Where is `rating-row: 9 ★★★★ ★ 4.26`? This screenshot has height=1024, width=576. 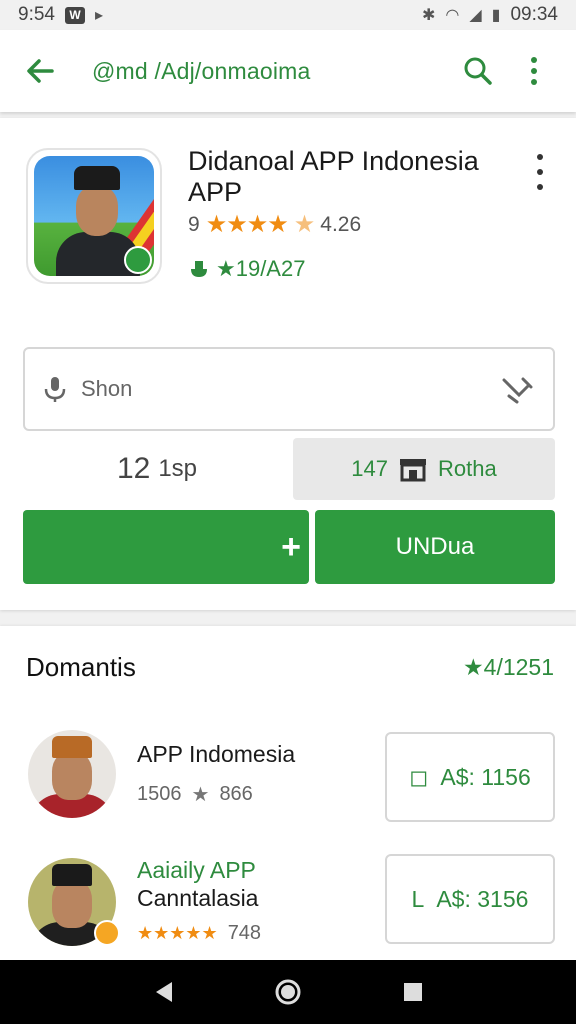 rating-row: 9 ★★★★ ★ 4.26 is located at coordinates (274, 224).